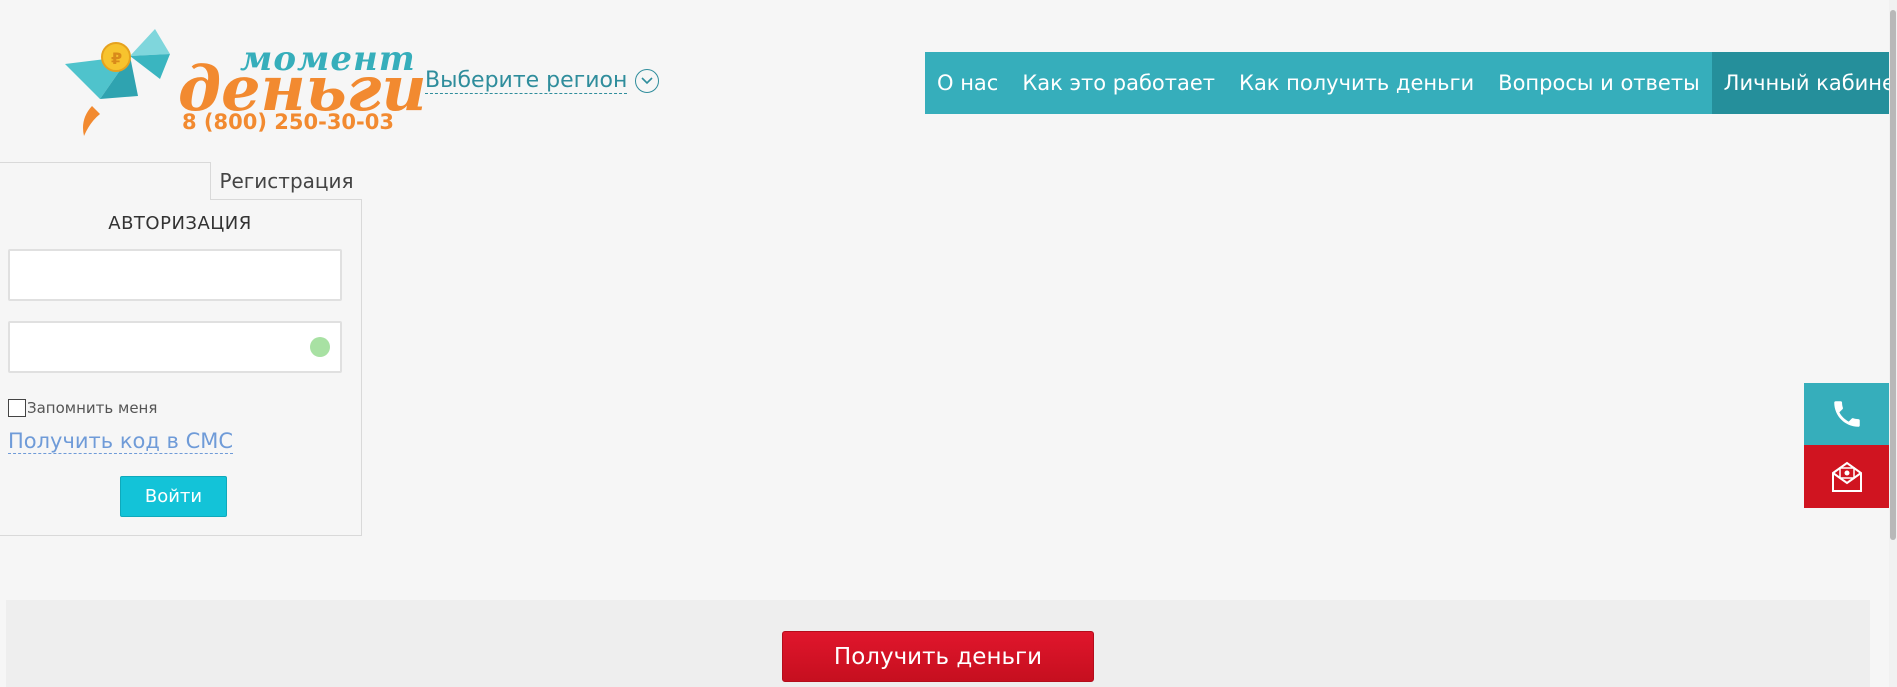  I want to click on page-scrollbar, so click(1893, 343).